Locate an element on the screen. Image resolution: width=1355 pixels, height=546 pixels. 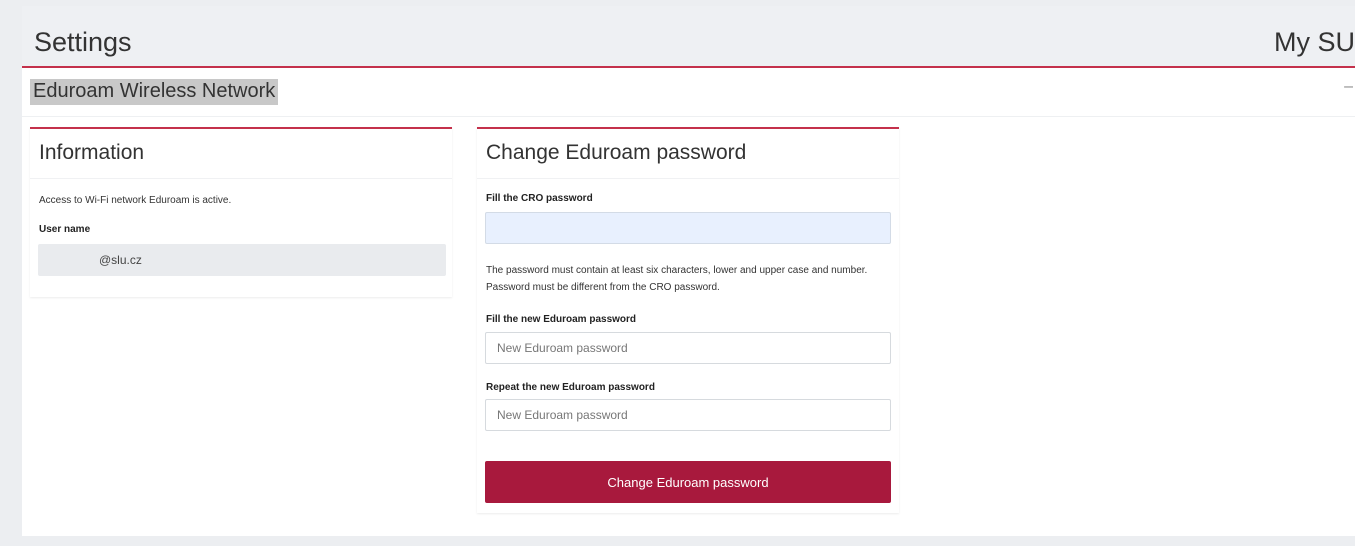
username-value: @slu.cz is located at coordinates (120, 260).